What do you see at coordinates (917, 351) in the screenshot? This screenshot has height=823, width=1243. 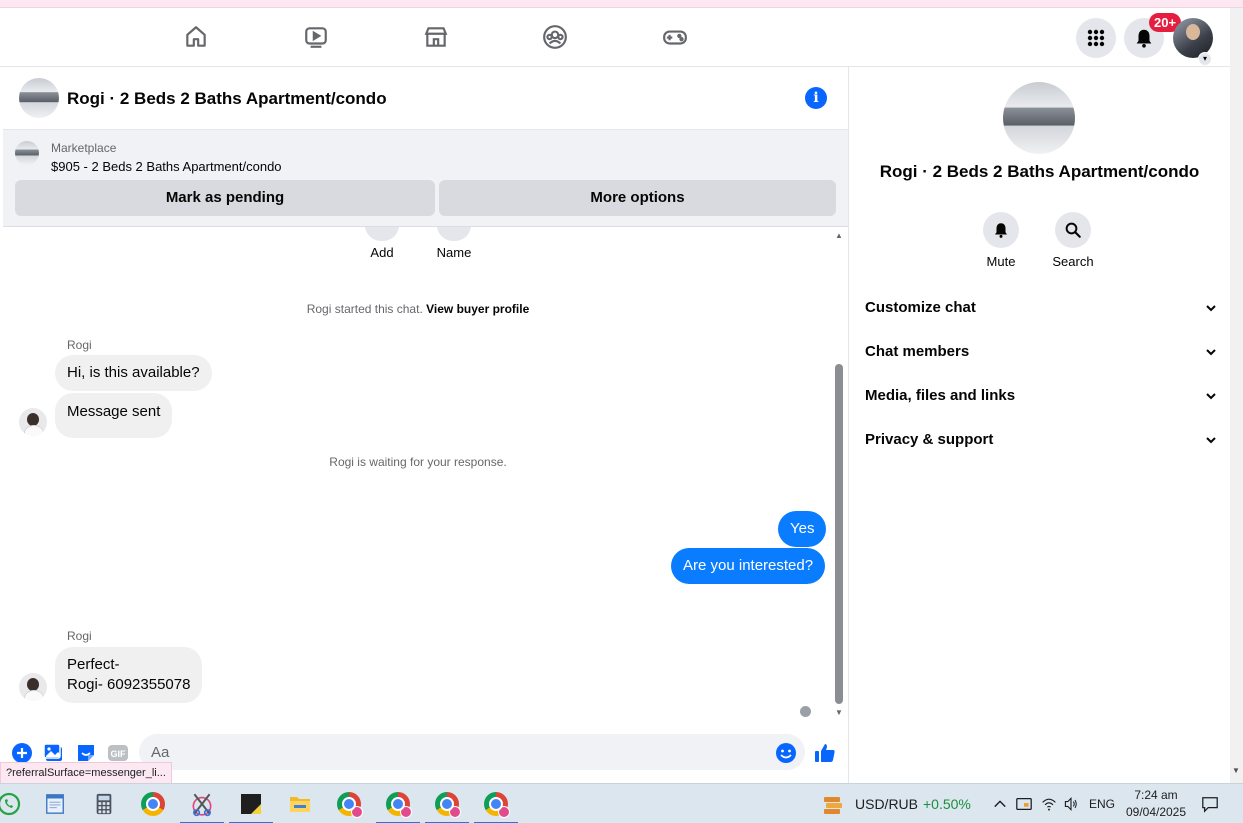 I see `section-label: Chat members` at bounding box center [917, 351].